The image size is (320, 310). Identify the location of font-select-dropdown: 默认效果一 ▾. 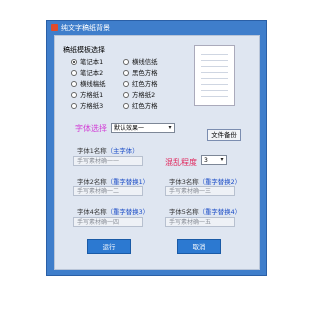
(143, 128).